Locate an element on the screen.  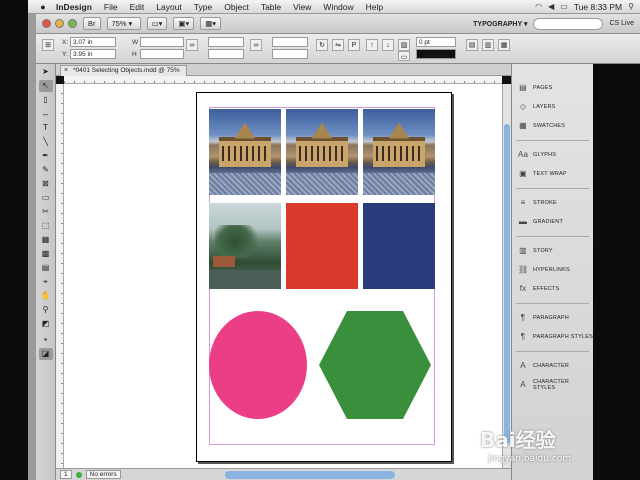
menu-table: Table is located at coordinates (271, 7).